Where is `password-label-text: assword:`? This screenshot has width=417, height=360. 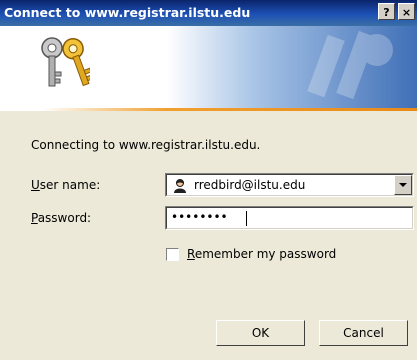
password-label-text: assword: is located at coordinates (64, 218).